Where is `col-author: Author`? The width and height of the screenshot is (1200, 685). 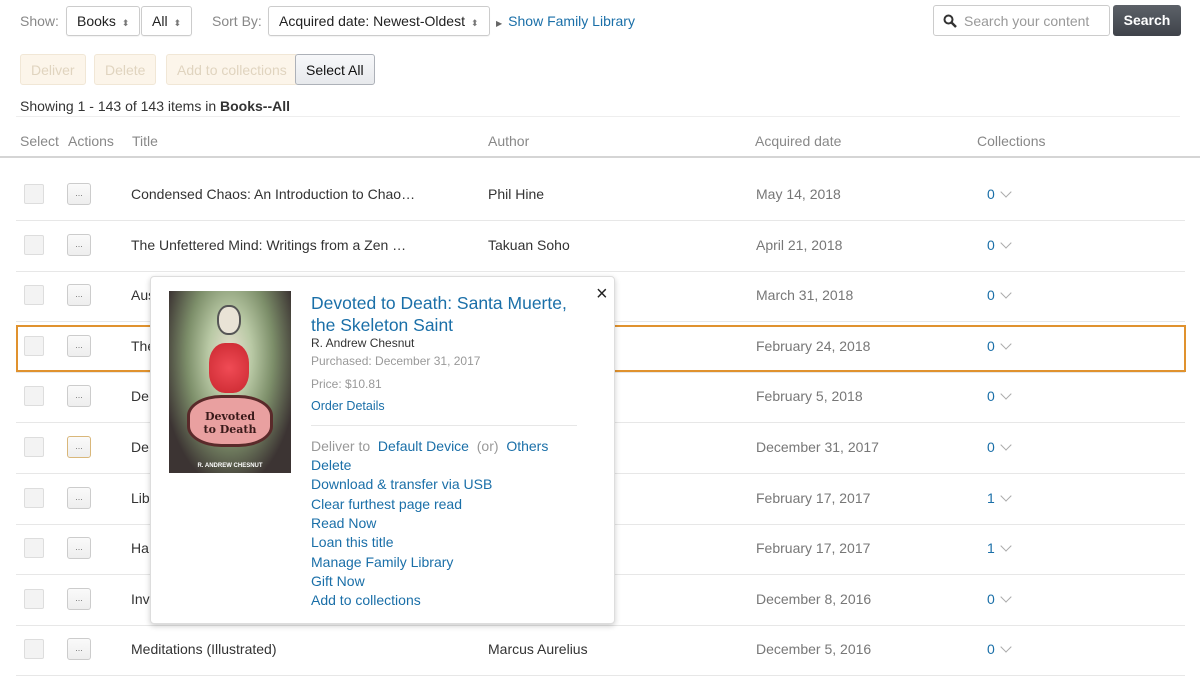
col-author: Author is located at coordinates (508, 141).